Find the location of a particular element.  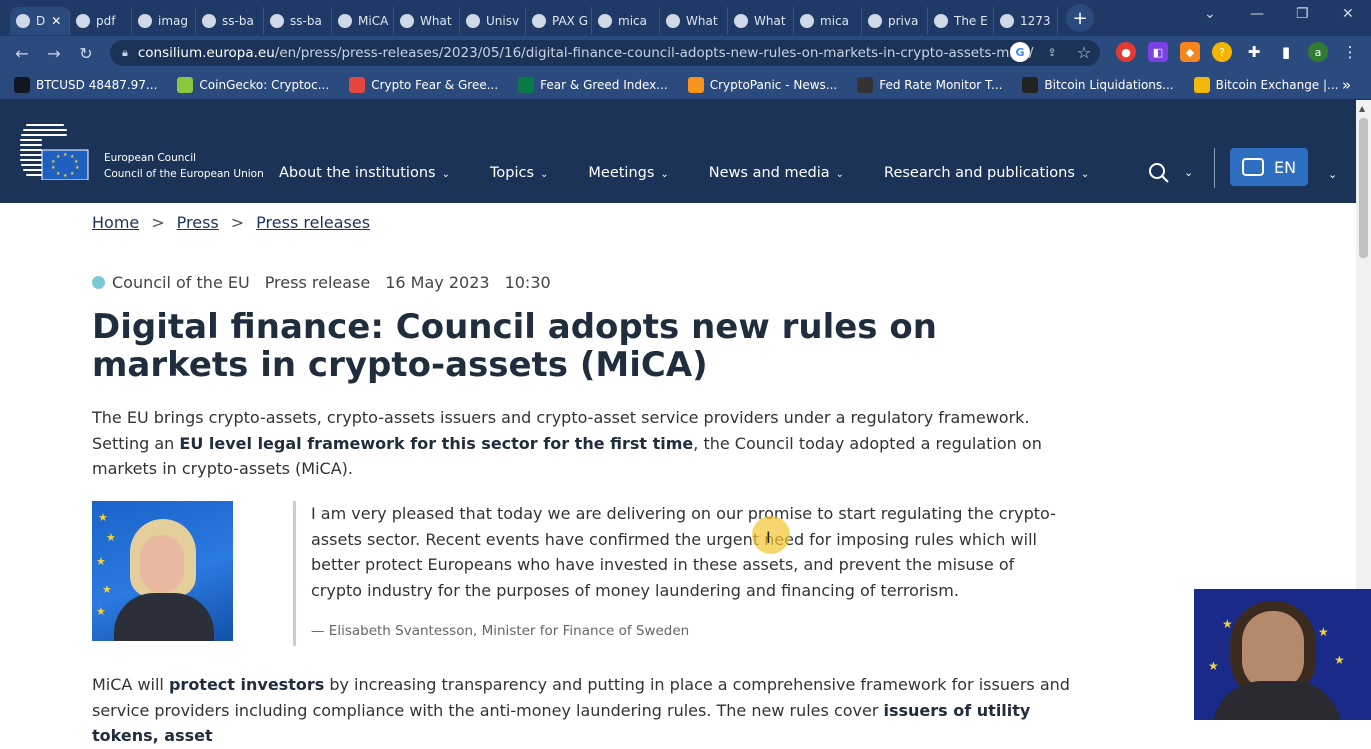

nav-item: Research and publications ⌄ is located at coordinates (986, 173).